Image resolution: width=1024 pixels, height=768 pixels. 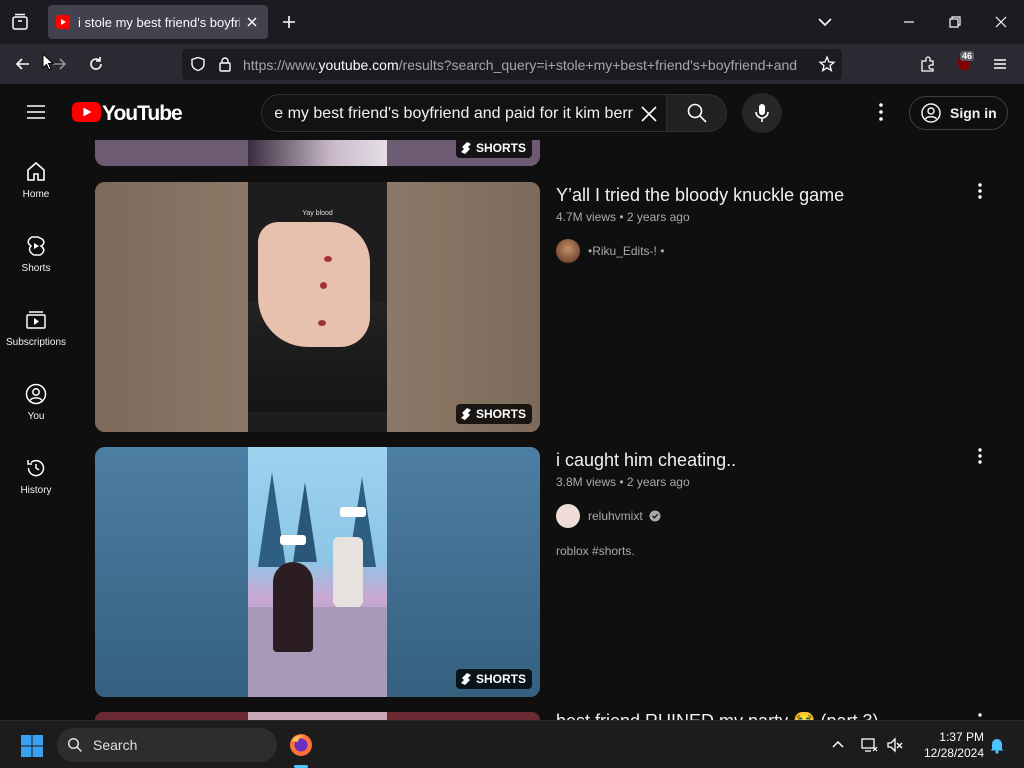 I want to click on voice-search-button, so click(x=762, y=113).